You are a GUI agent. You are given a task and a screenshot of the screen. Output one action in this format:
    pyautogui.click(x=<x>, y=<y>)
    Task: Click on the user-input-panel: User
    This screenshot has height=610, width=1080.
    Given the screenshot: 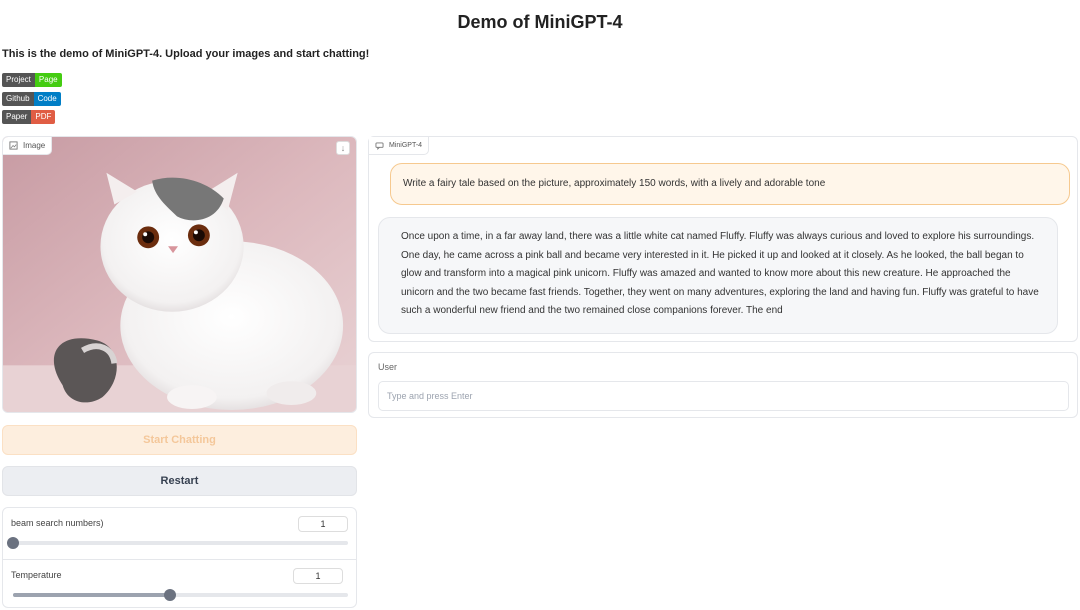 What is the action you would take?
    pyautogui.click(x=723, y=385)
    